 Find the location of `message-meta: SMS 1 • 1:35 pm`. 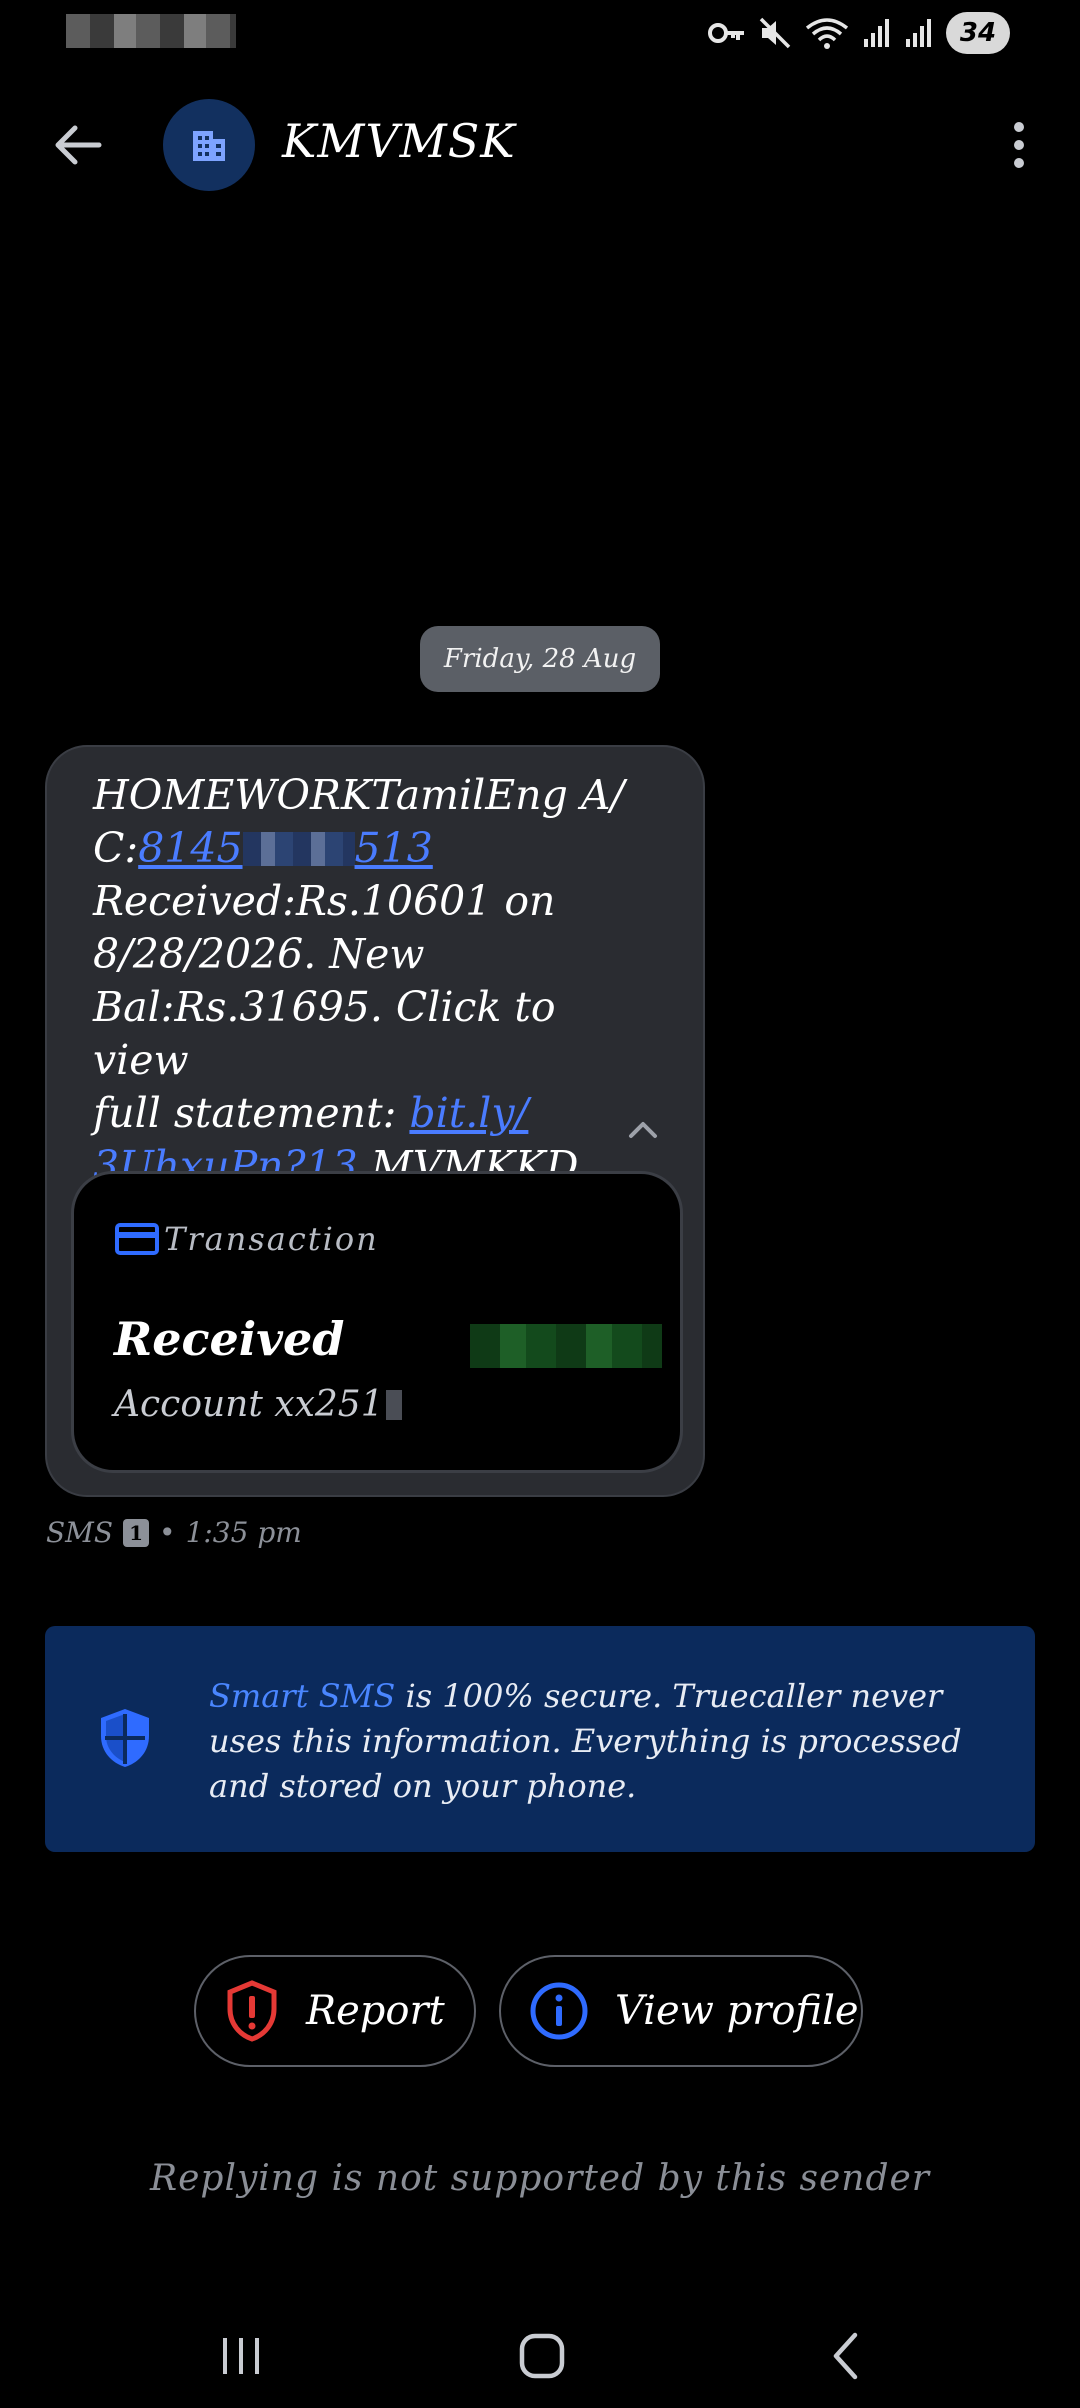

message-meta: SMS 1 • 1:35 pm is located at coordinates (174, 1532).